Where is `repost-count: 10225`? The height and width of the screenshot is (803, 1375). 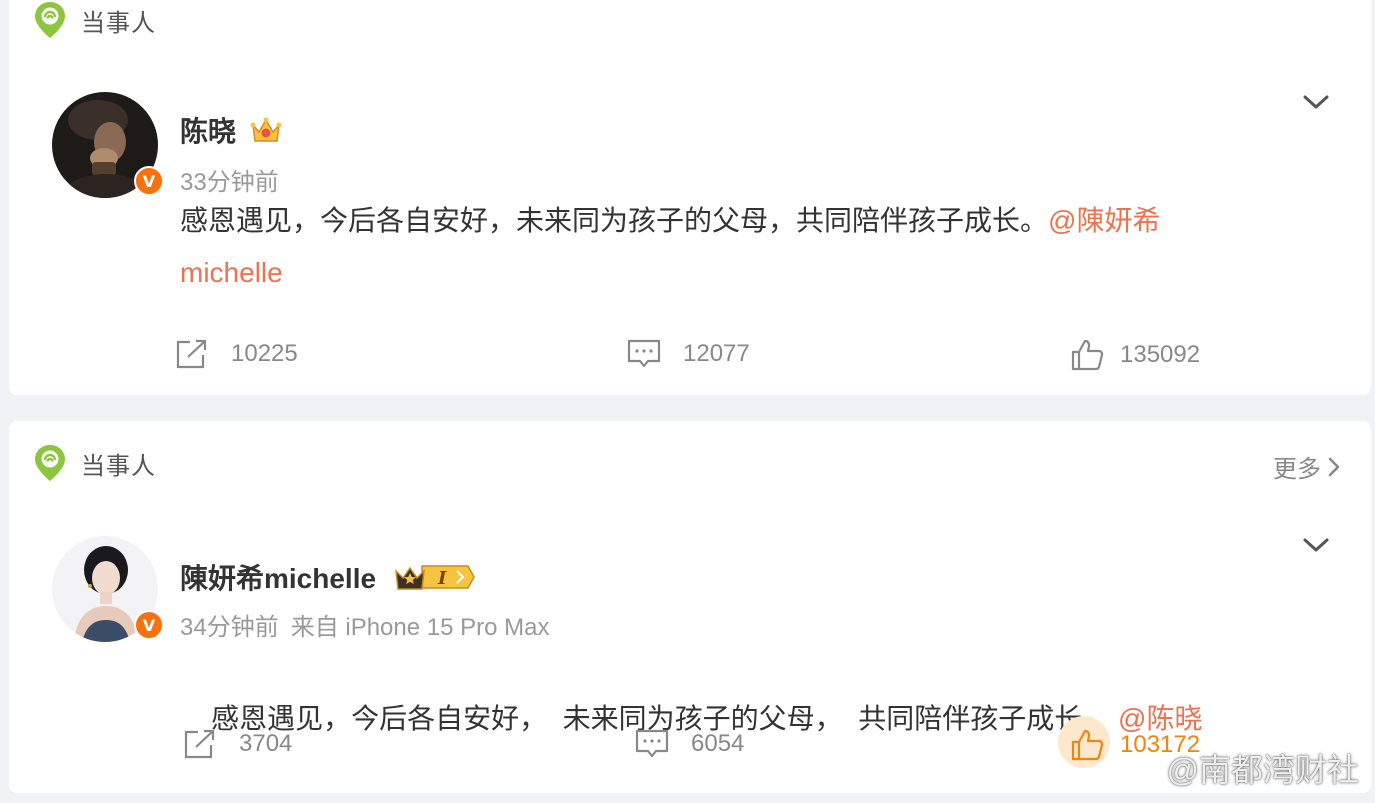 repost-count: 10225 is located at coordinates (264, 353).